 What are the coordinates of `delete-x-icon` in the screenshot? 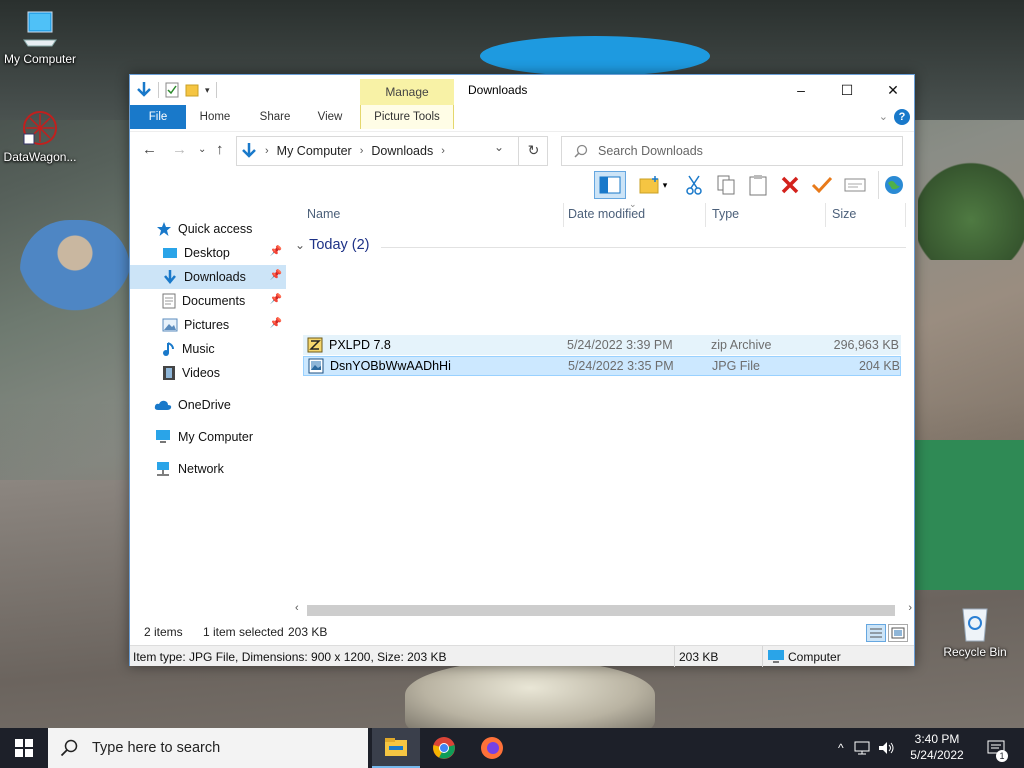 It's located at (790, 185).